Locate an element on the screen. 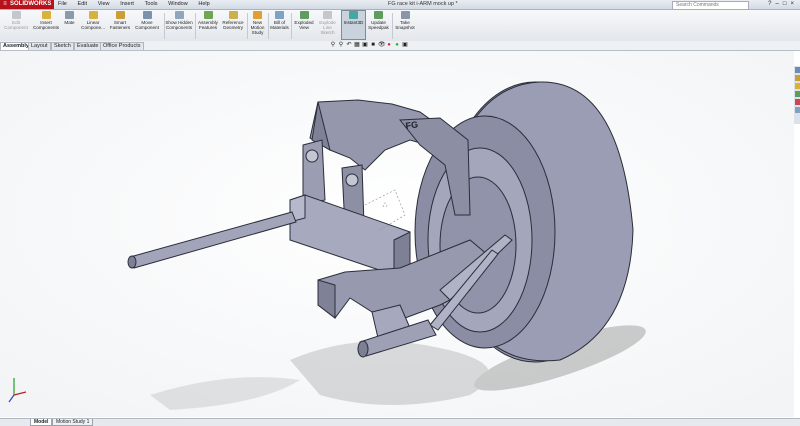 The width and height of the screenshot is (800, 426). menu-view: View is located at coordinates (104, 4).